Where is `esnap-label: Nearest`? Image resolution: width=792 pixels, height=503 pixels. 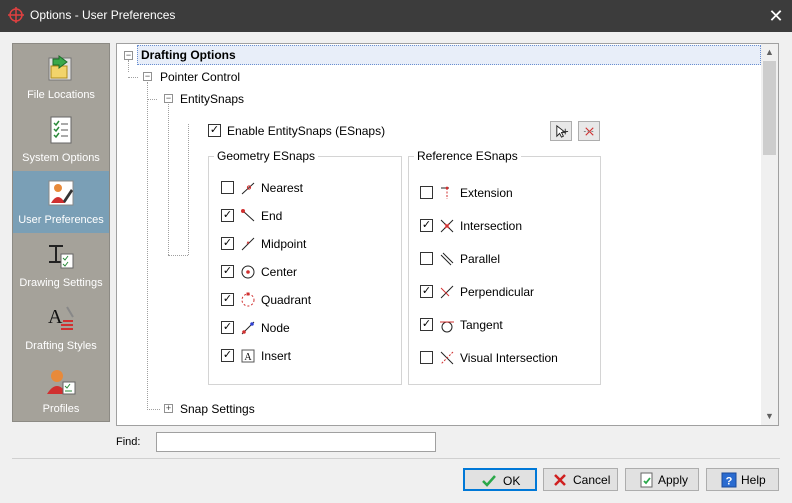 esnap-label: Nearest is located at coordinates (282, 188).